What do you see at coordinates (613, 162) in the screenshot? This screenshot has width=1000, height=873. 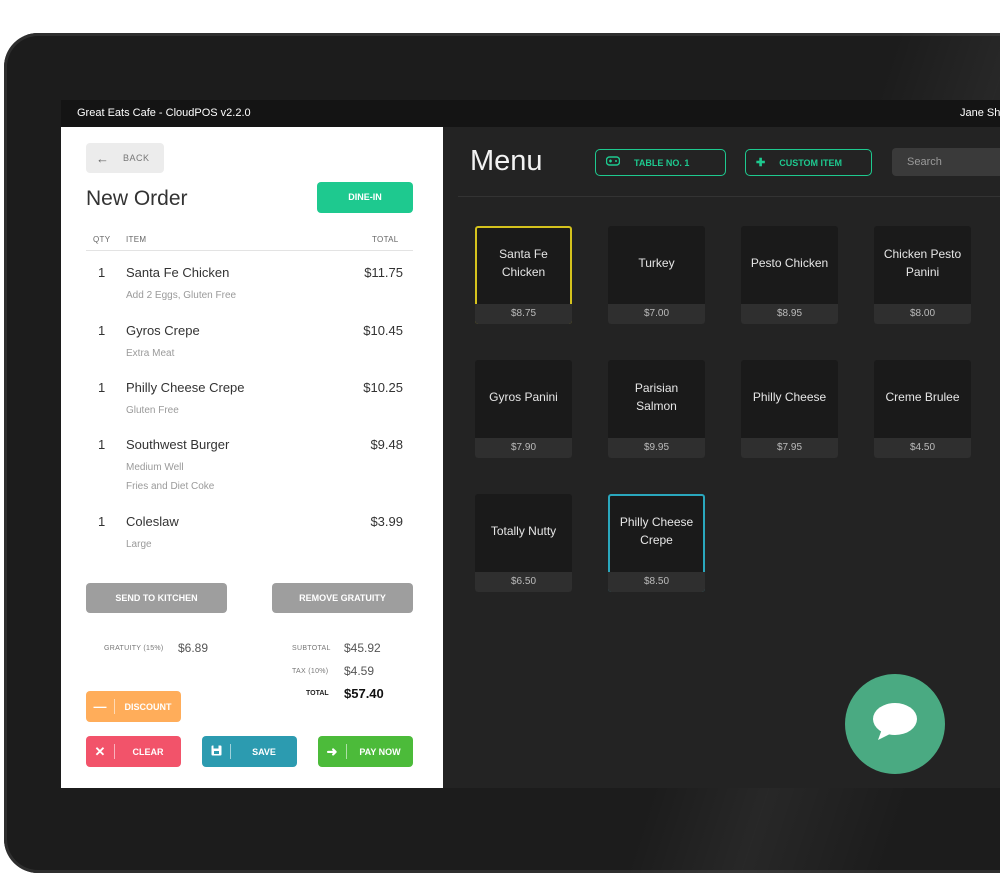 I see `gamepad-icon` at bounding box center [613, 162].